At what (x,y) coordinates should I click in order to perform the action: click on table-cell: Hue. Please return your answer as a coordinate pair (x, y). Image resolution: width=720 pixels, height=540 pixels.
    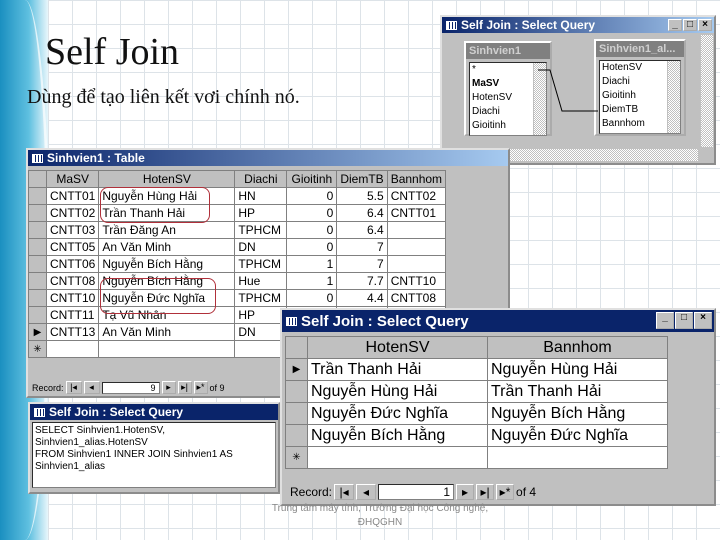
    Looking at the image, I should click on (261, 281).